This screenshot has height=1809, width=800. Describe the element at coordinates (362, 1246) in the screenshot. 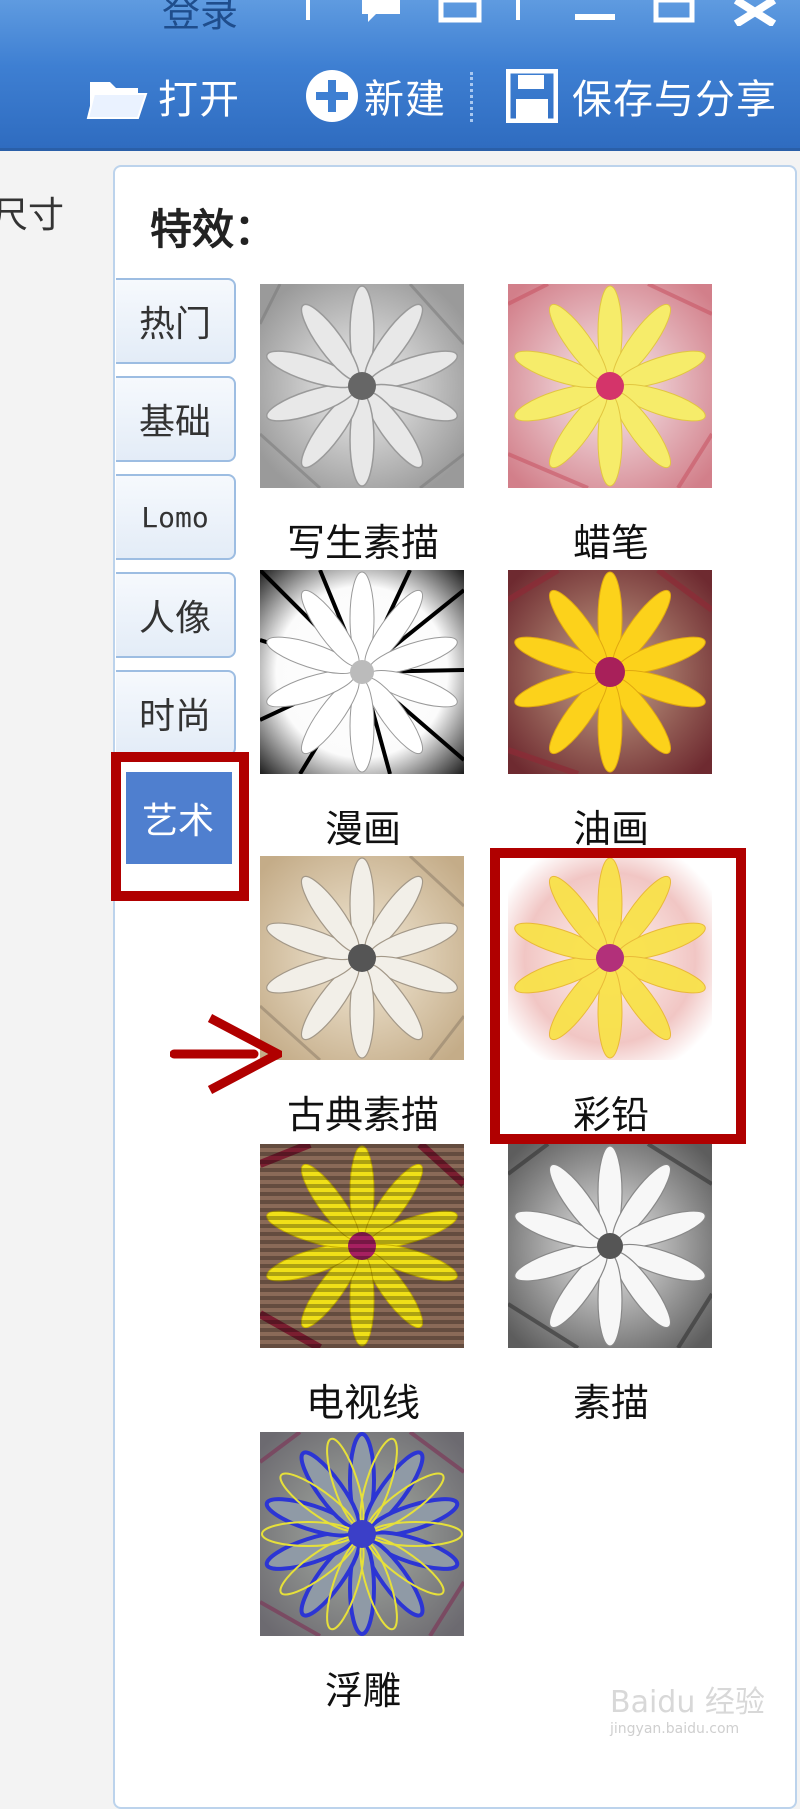

I see `tv-lines-thumbnail` at that location.